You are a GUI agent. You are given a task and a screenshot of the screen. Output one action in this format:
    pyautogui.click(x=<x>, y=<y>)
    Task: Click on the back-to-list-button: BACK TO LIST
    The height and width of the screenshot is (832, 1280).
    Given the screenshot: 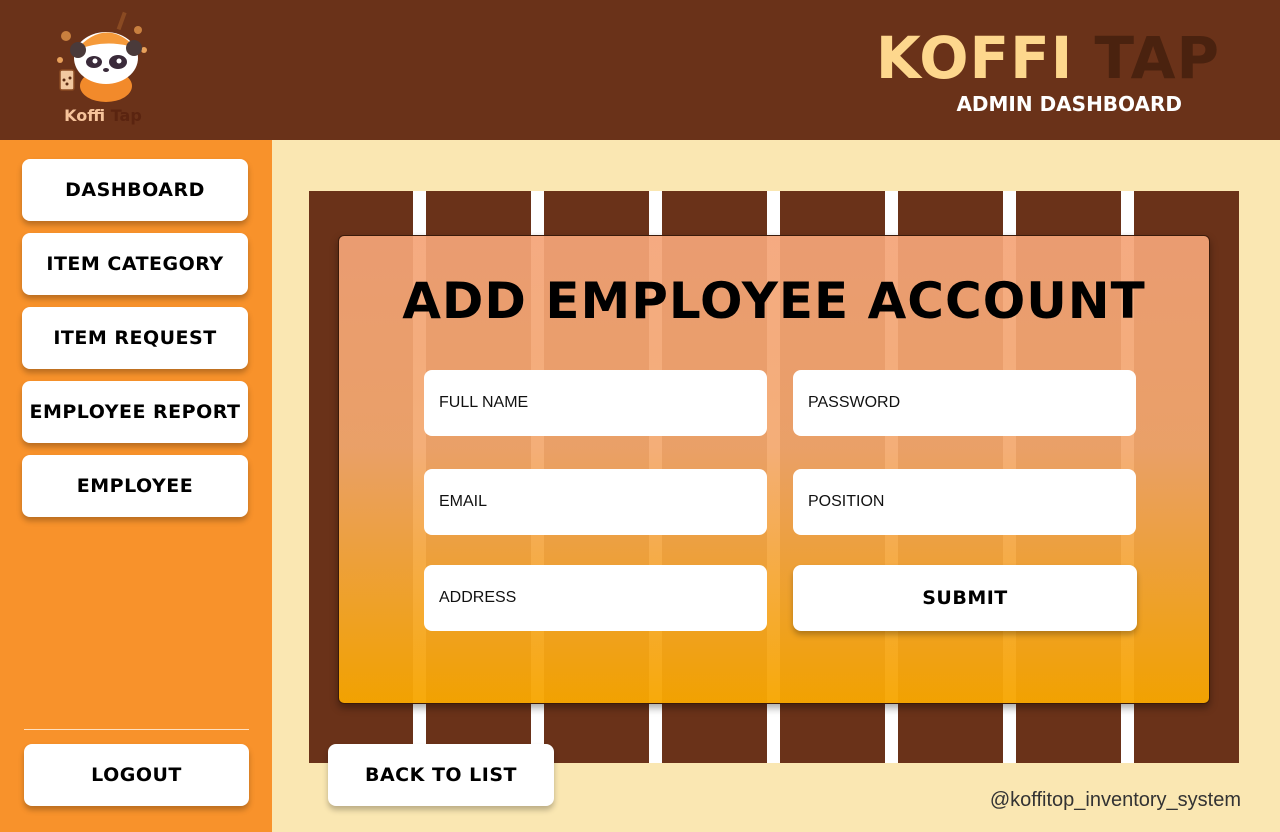 What is the action you would take?
    pyautogui.click(x=441, y=775)
    